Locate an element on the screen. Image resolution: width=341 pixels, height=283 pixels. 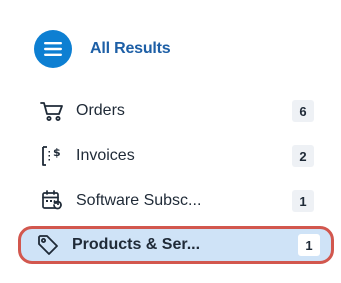
cart-icon is located at coordinates (52, 111).